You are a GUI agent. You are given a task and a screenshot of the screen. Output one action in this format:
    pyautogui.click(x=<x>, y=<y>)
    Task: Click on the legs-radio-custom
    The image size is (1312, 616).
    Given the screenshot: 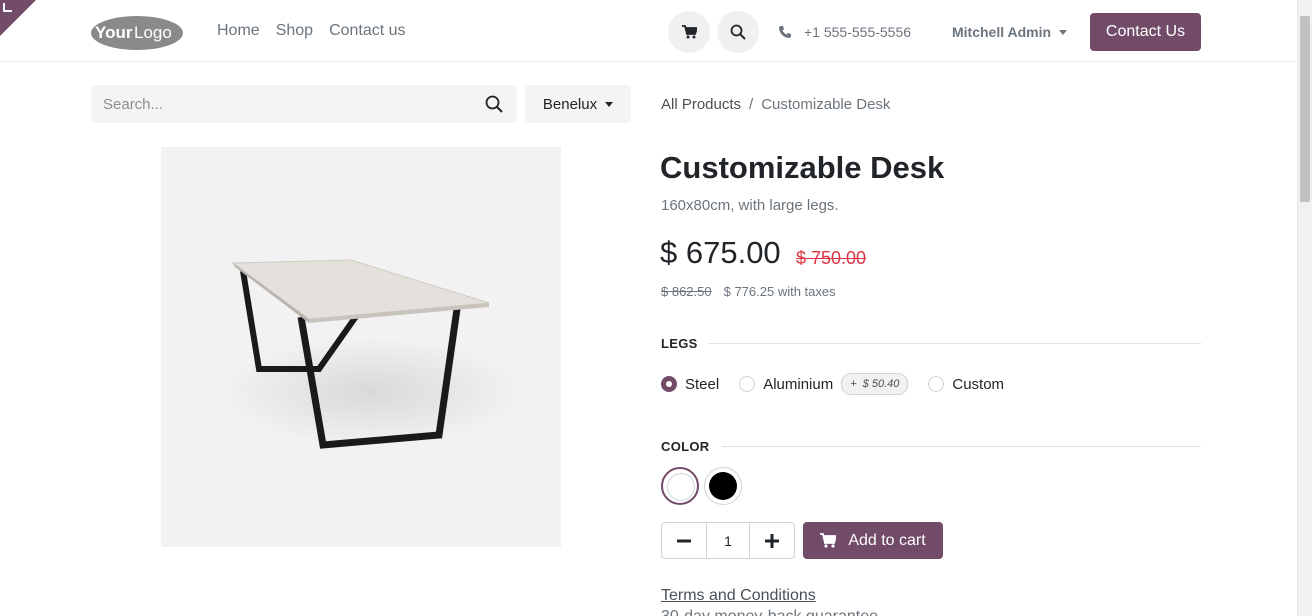 What is the action you would take?
    pyautogui.click(x=936, y=384)
    